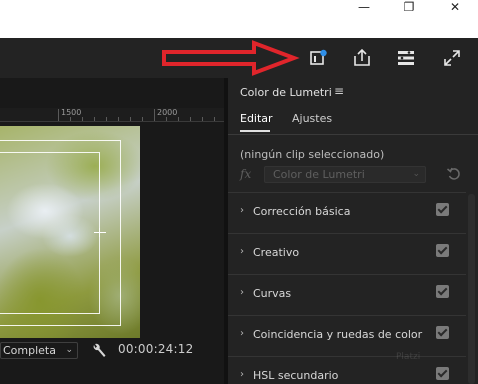  Describe the element at coordinates (408, 357) in the screenshot. I see `watermark: Platzi` at that location.